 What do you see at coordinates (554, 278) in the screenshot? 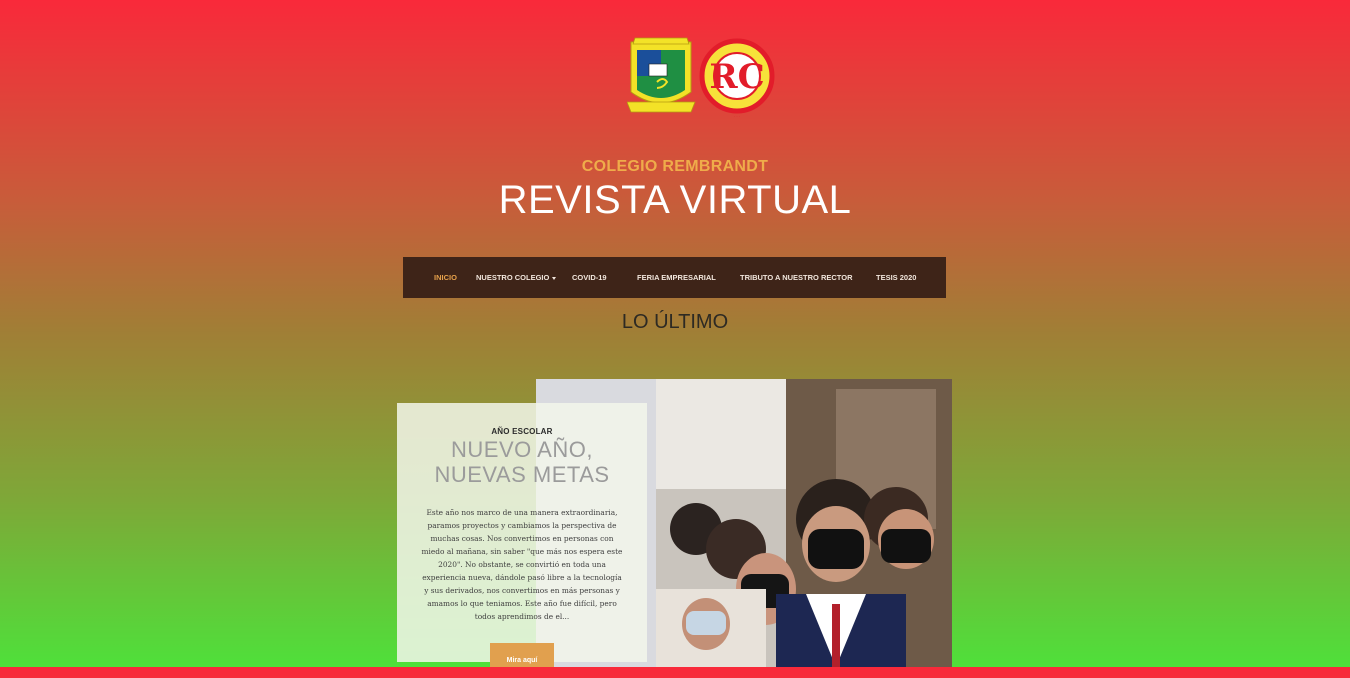
I see `caret-down-icon` at bounding box center [554, 278].